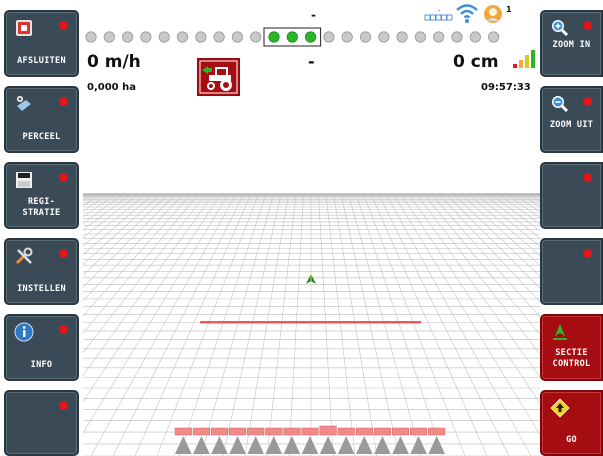 The image size is (603, 456). What do you see at coordinates (24, 103) in the screenshot?
I see `field-icon` at bounding box center [24, 103].